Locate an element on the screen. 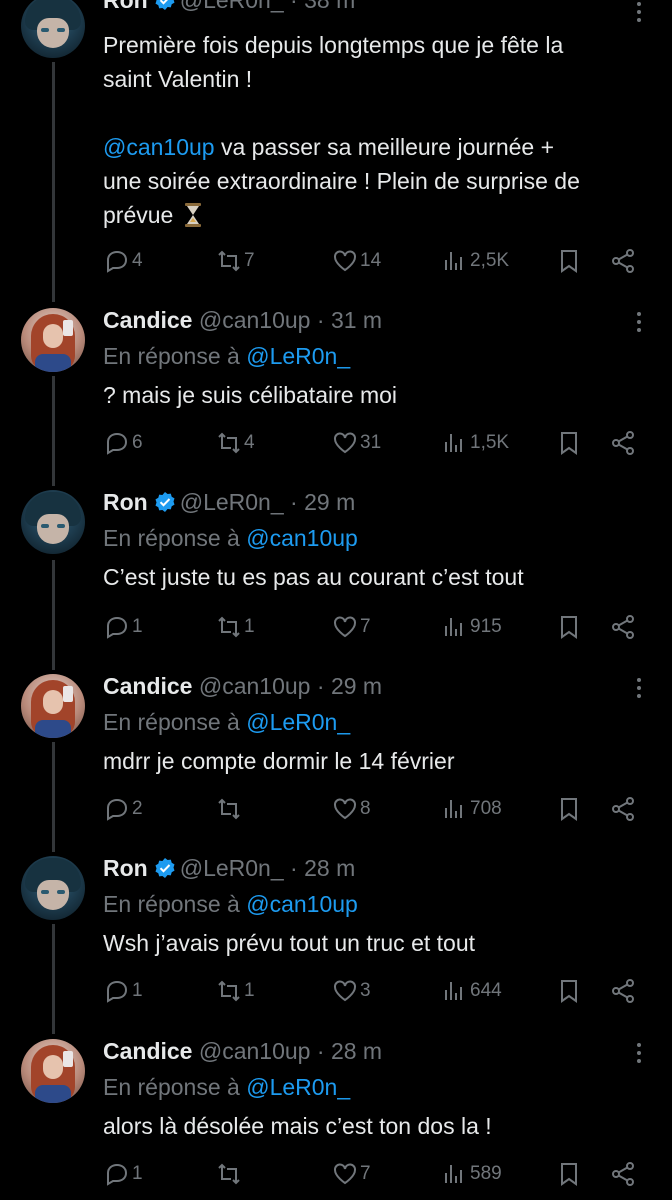 The width and height of the screenshot is (672, 1200). tweet-header: Candice @can10up · 28 m is located at coordinates (242, 1051).